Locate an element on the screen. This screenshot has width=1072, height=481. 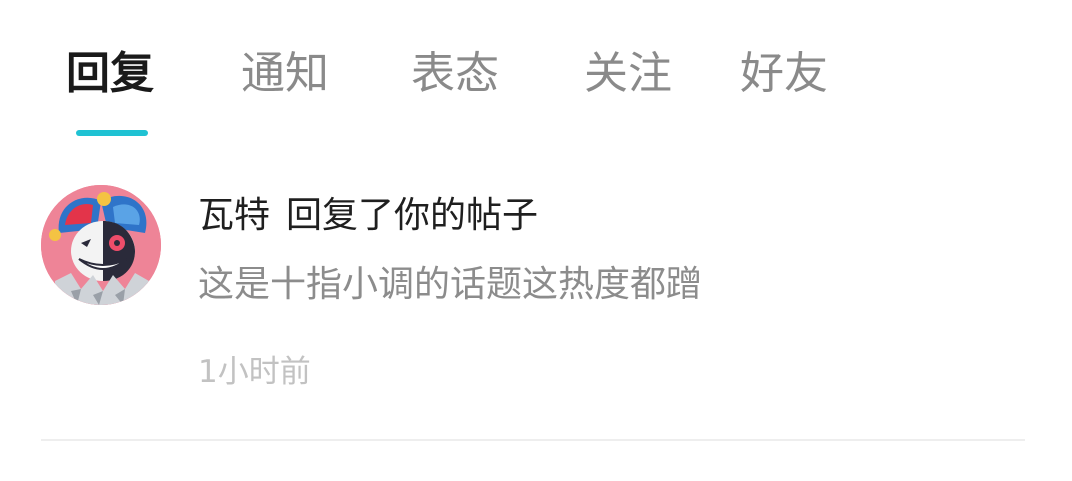
tab-friends: 好友 is located at coordinates (784, 74).